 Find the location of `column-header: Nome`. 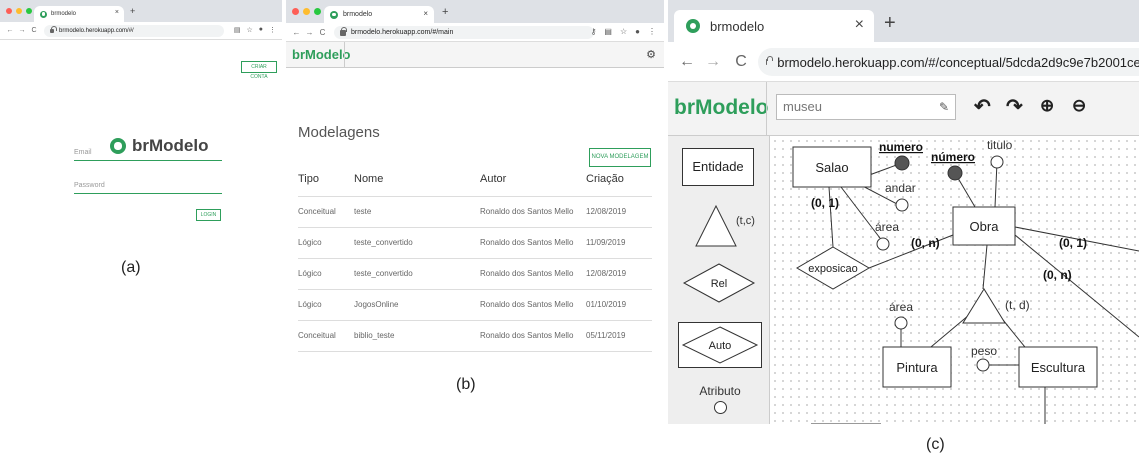

column-header: Nome is located at coordinates (417, 179).